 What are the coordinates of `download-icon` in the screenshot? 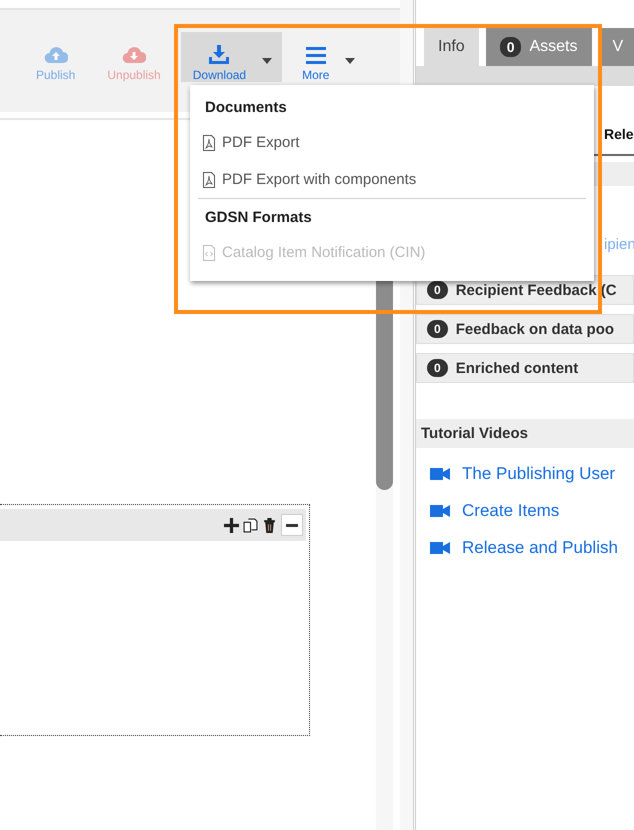 It's located at (219, 55).